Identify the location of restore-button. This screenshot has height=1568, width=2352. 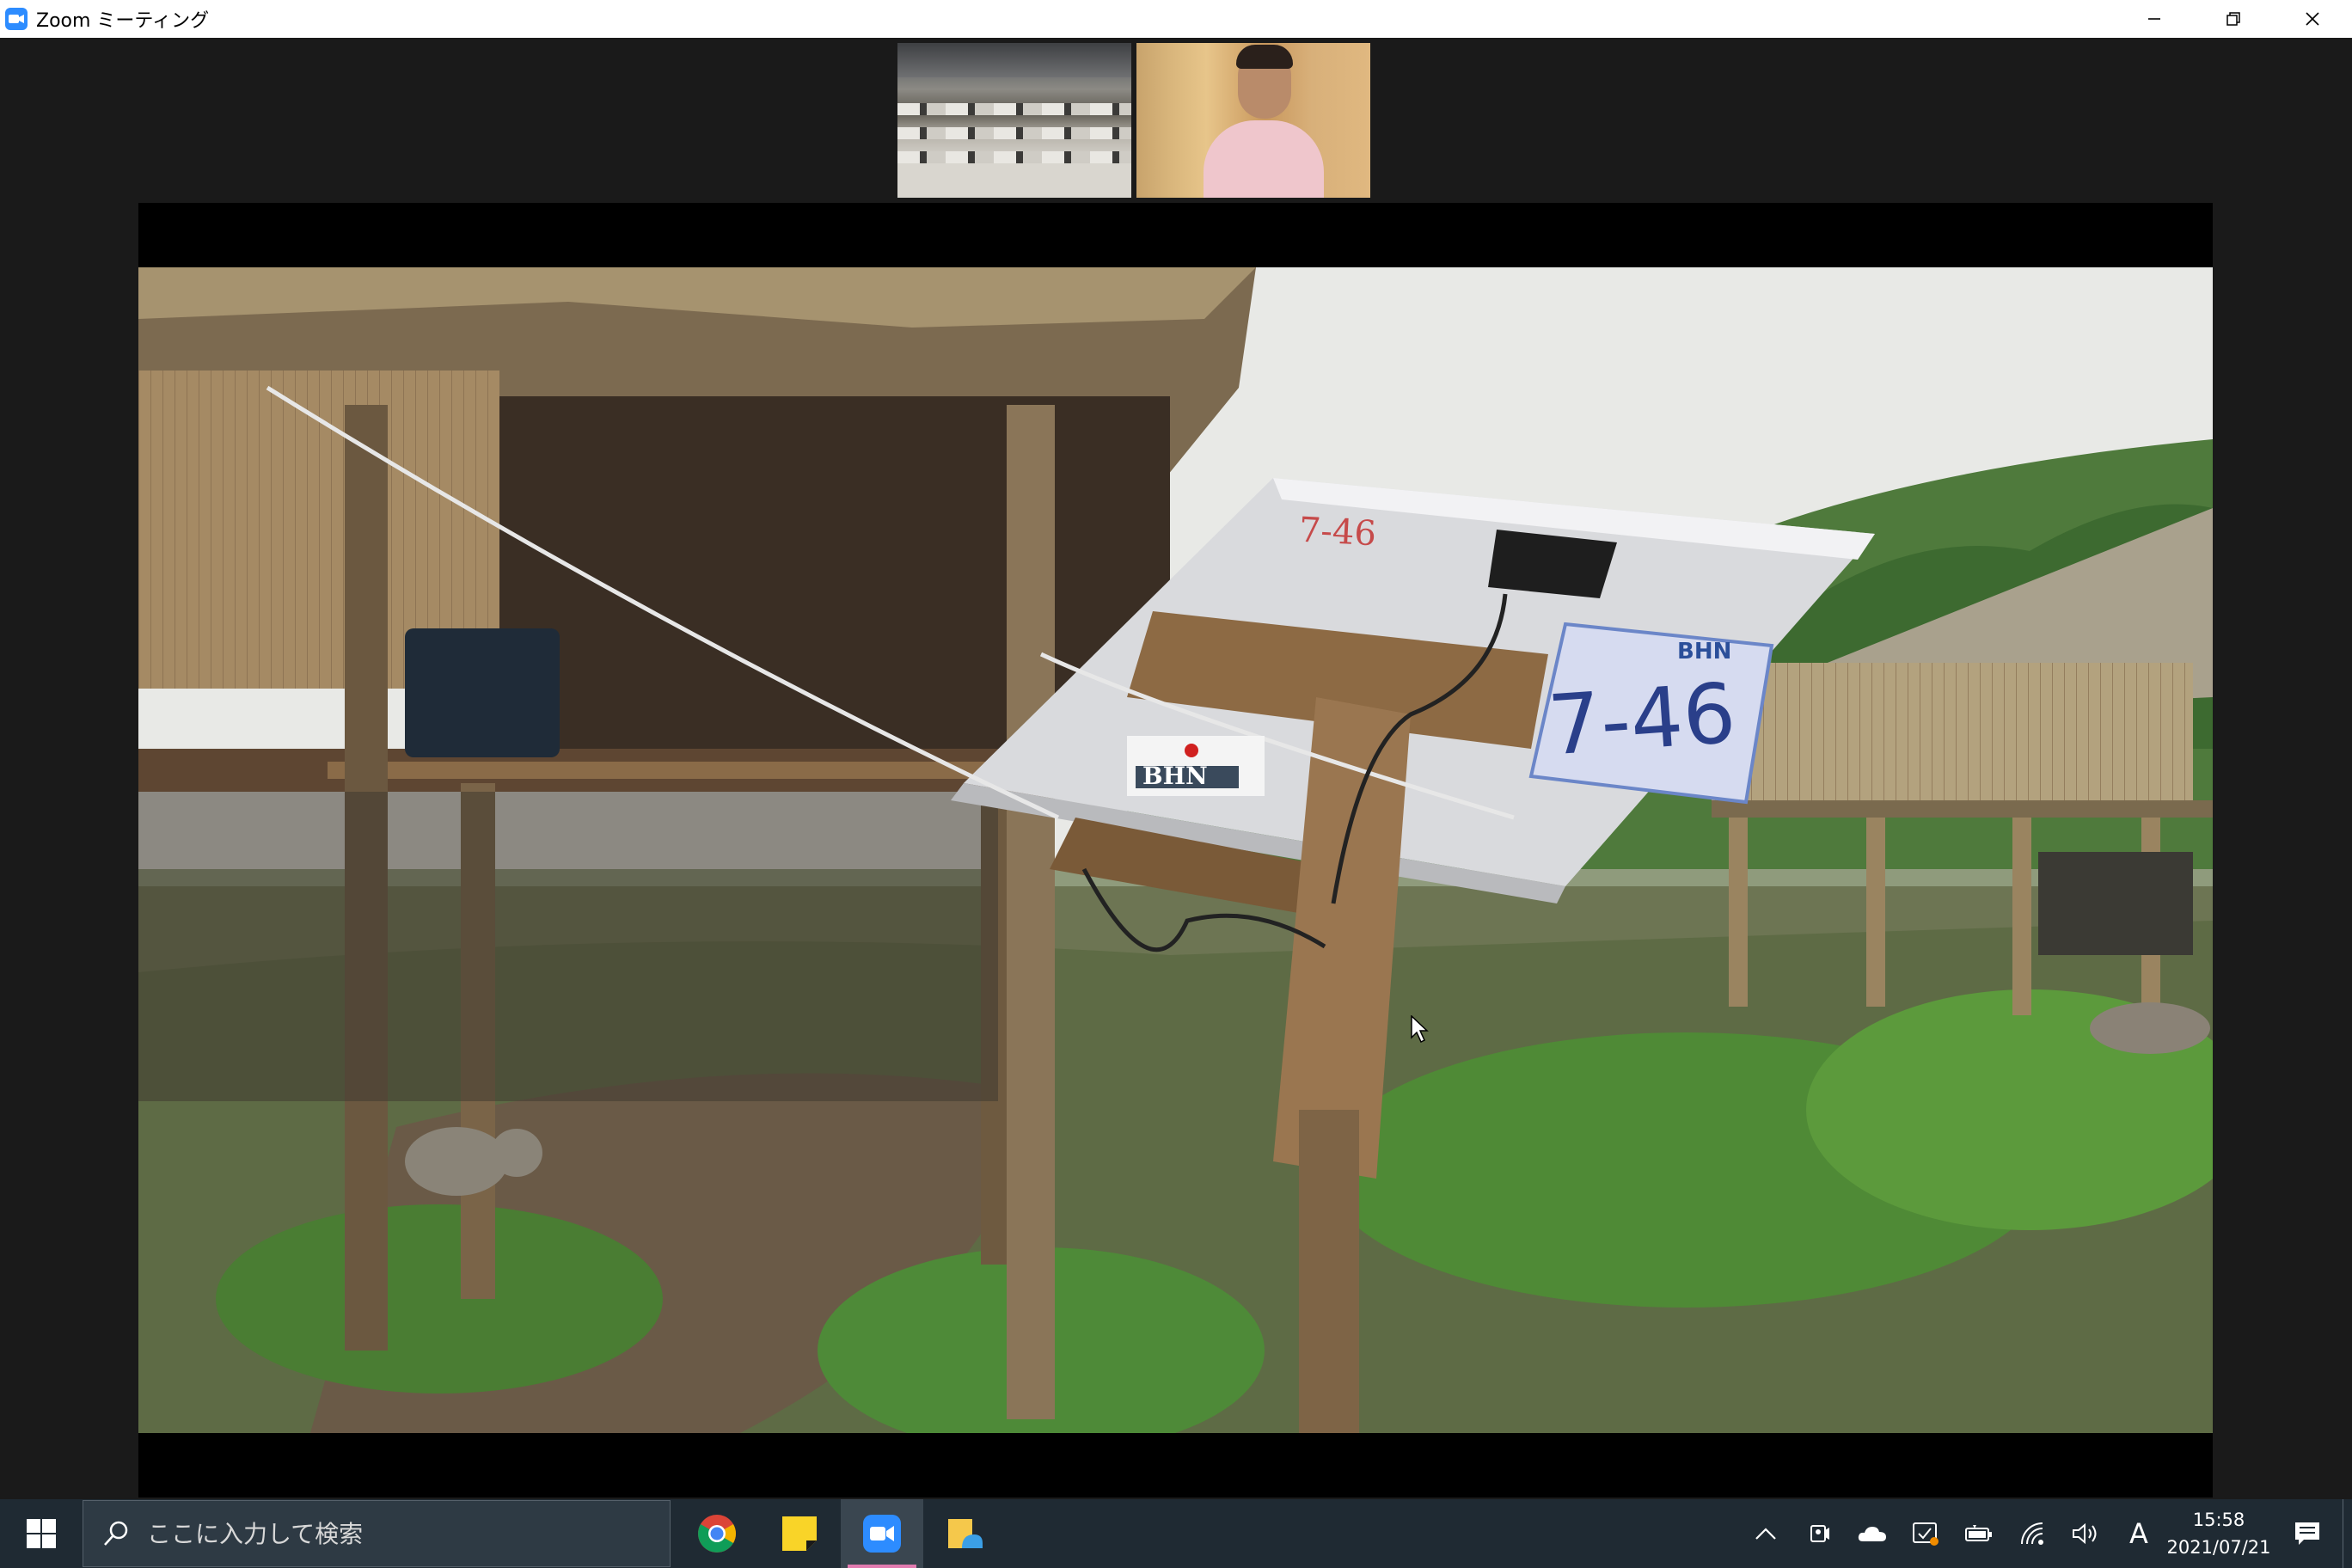
(2233, 19).